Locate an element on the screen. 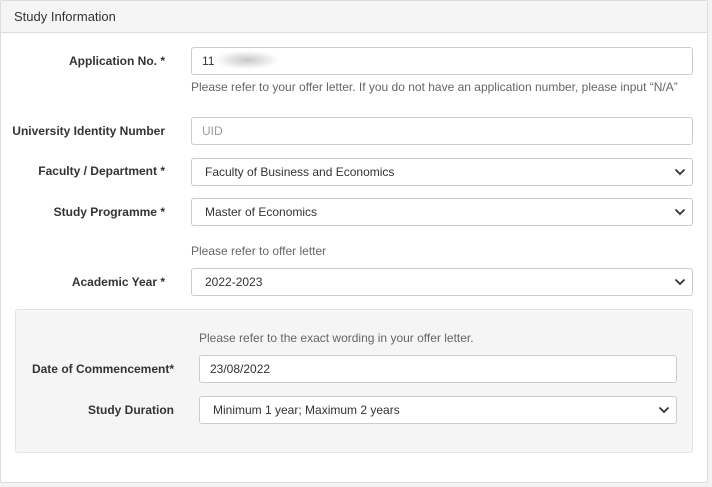  academic-year-select: 2022-2023 is located at coordinates (442, 282).